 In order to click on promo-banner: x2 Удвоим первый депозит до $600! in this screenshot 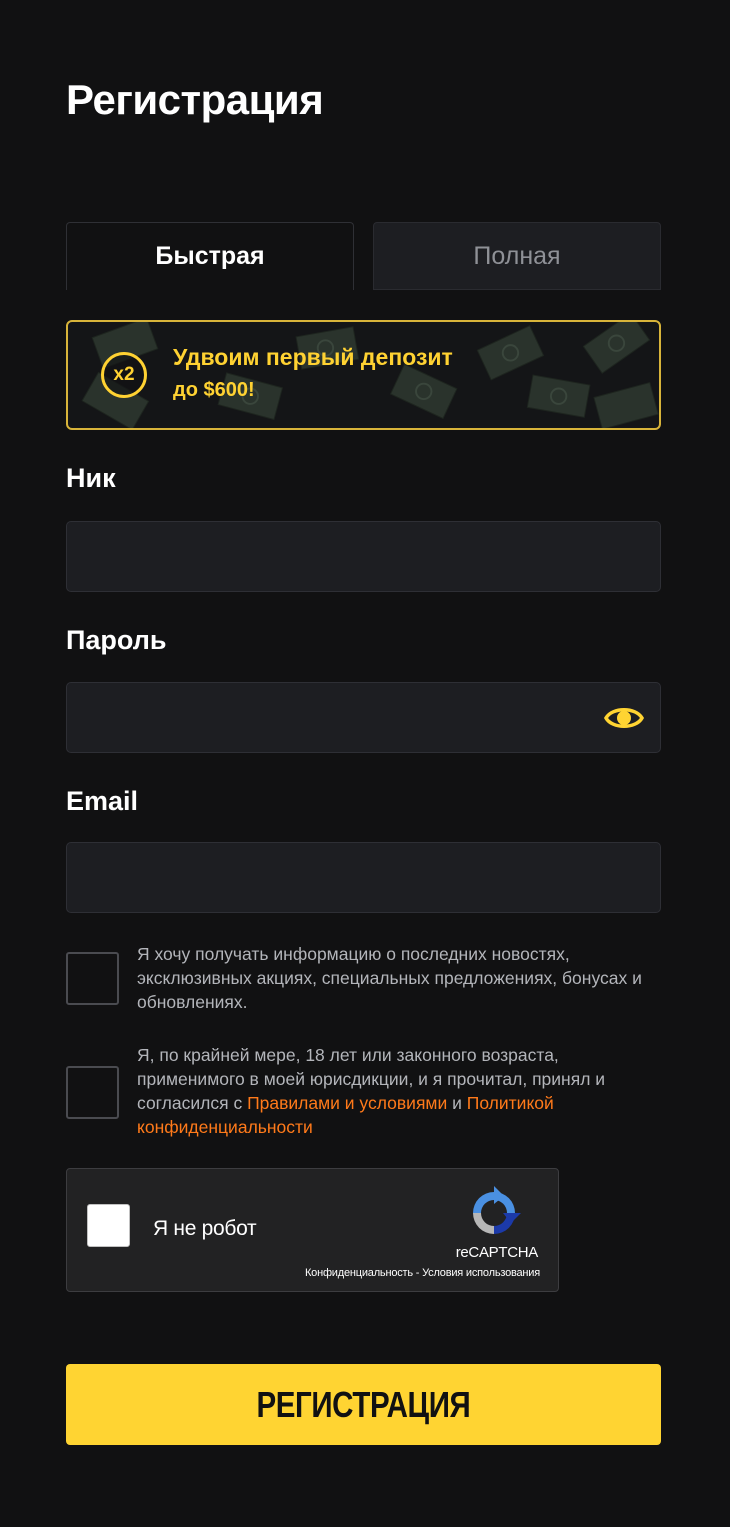, I will do `click(363, 375)`.